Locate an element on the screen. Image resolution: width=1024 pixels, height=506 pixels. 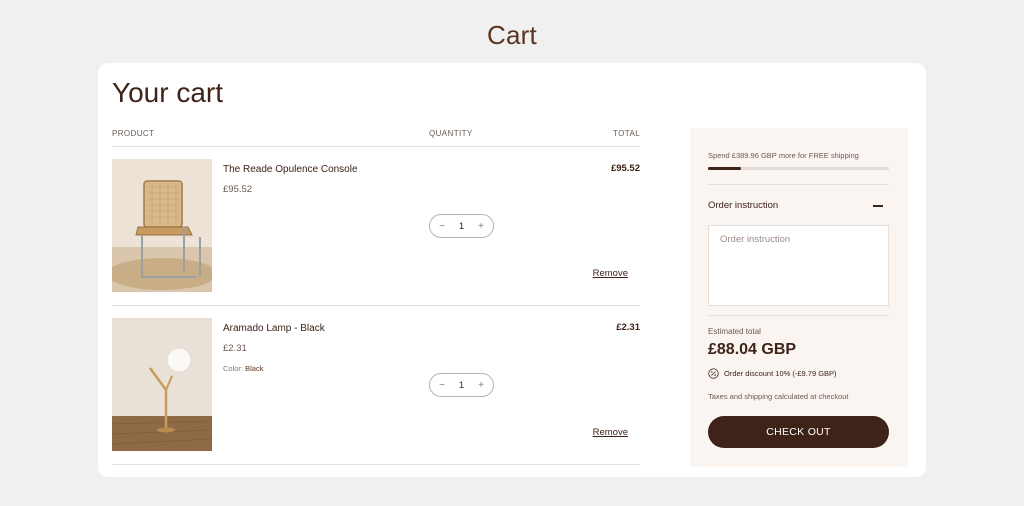
free-shipping-message: Spend £389.96 GBP more for FREE shipping is located at coordinates (783, 155).